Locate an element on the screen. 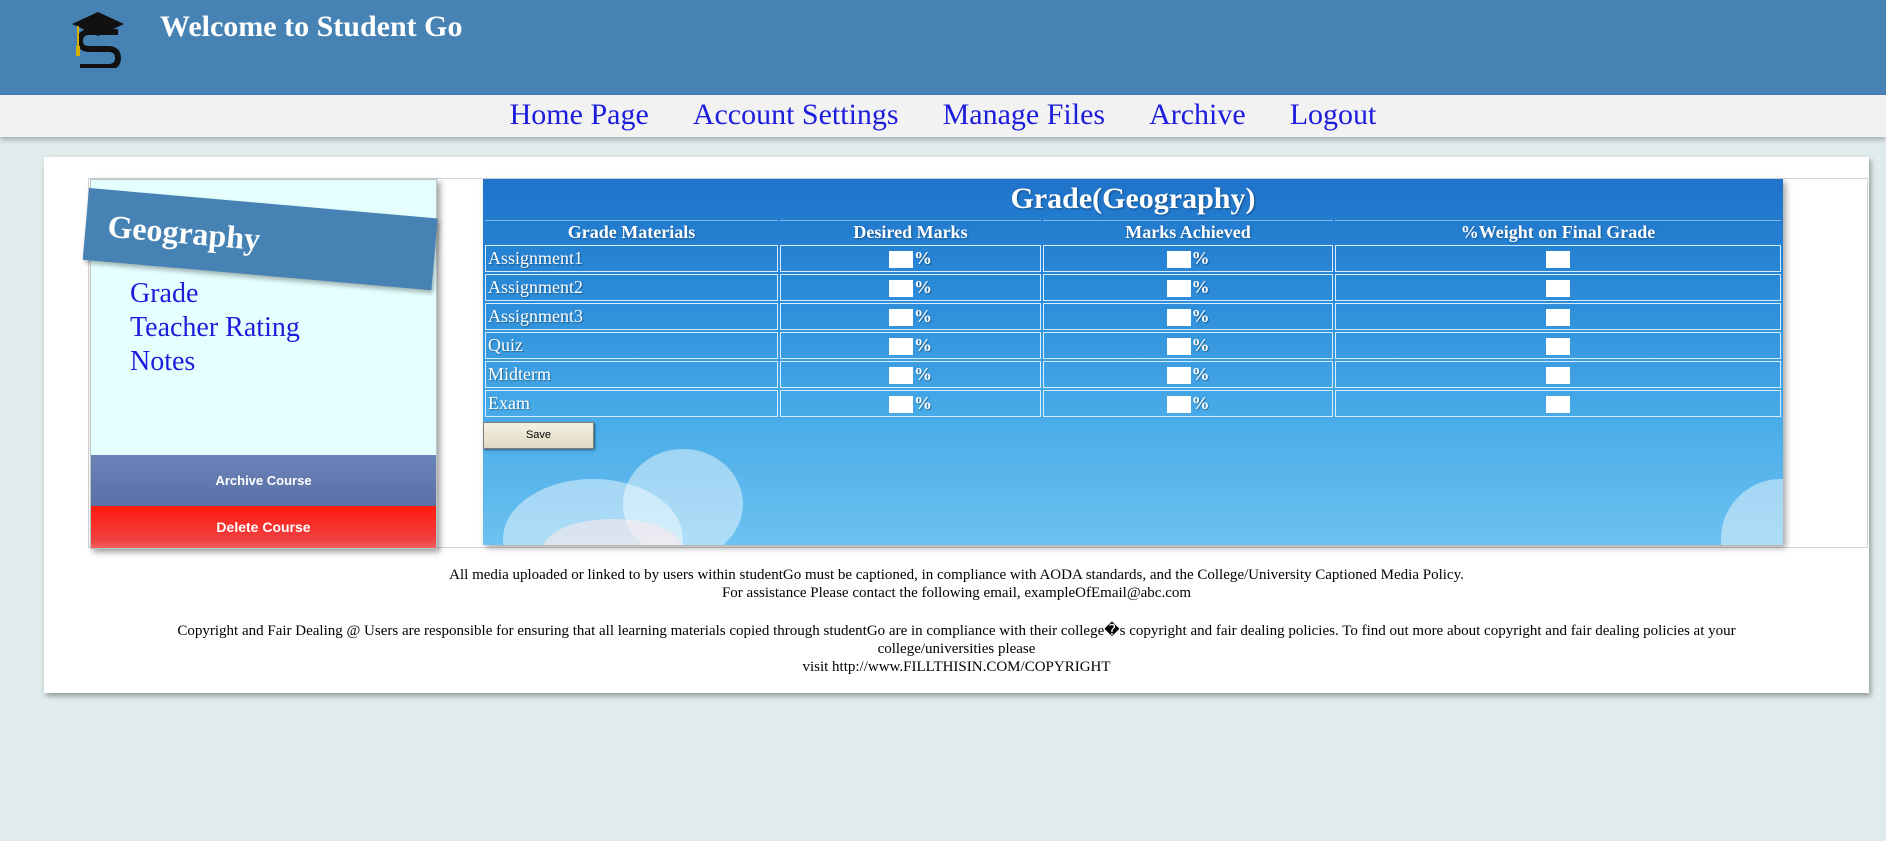  save-button: Save is located at coordinates (538, 435).